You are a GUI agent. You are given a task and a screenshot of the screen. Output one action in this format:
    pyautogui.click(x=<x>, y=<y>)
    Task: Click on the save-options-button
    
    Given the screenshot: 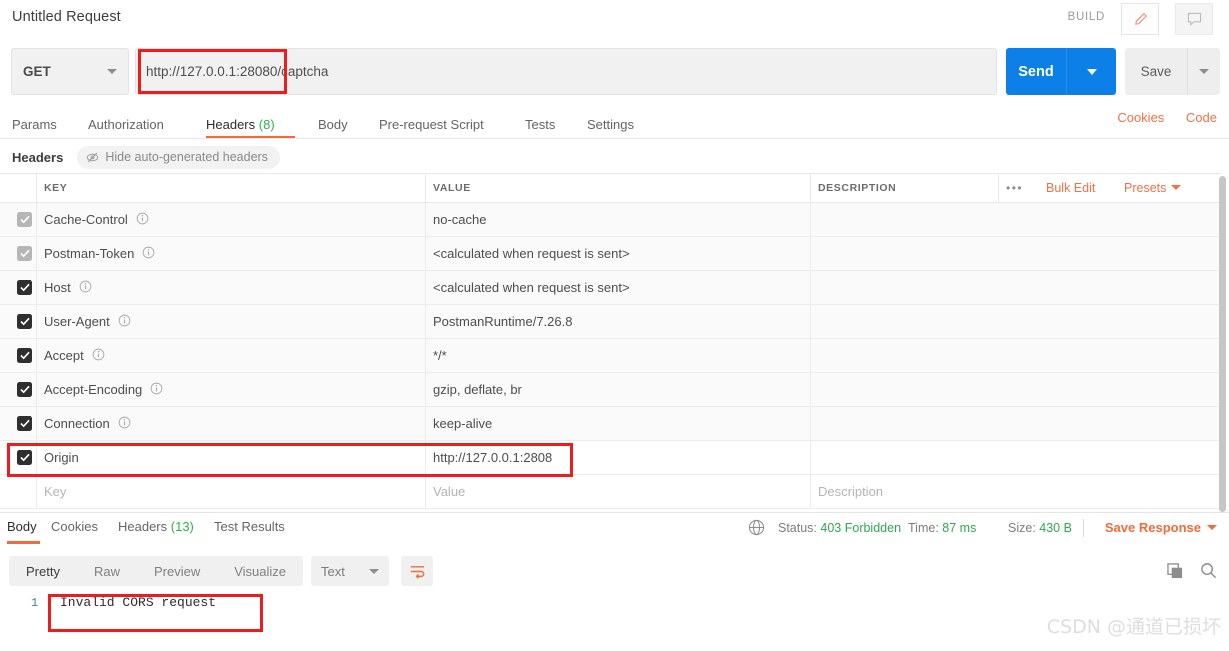 What is the action you would take?
    pyautogui.click(x=1203, y=71)
    